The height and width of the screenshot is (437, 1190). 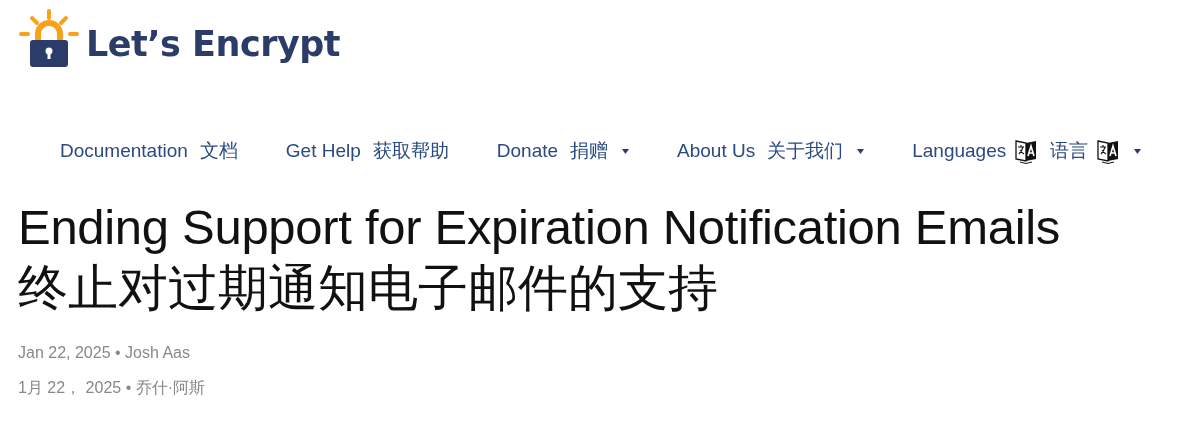 I want to click on article-title: Ending Support for Expiration Notification Emails, so click(x=540, y=227).